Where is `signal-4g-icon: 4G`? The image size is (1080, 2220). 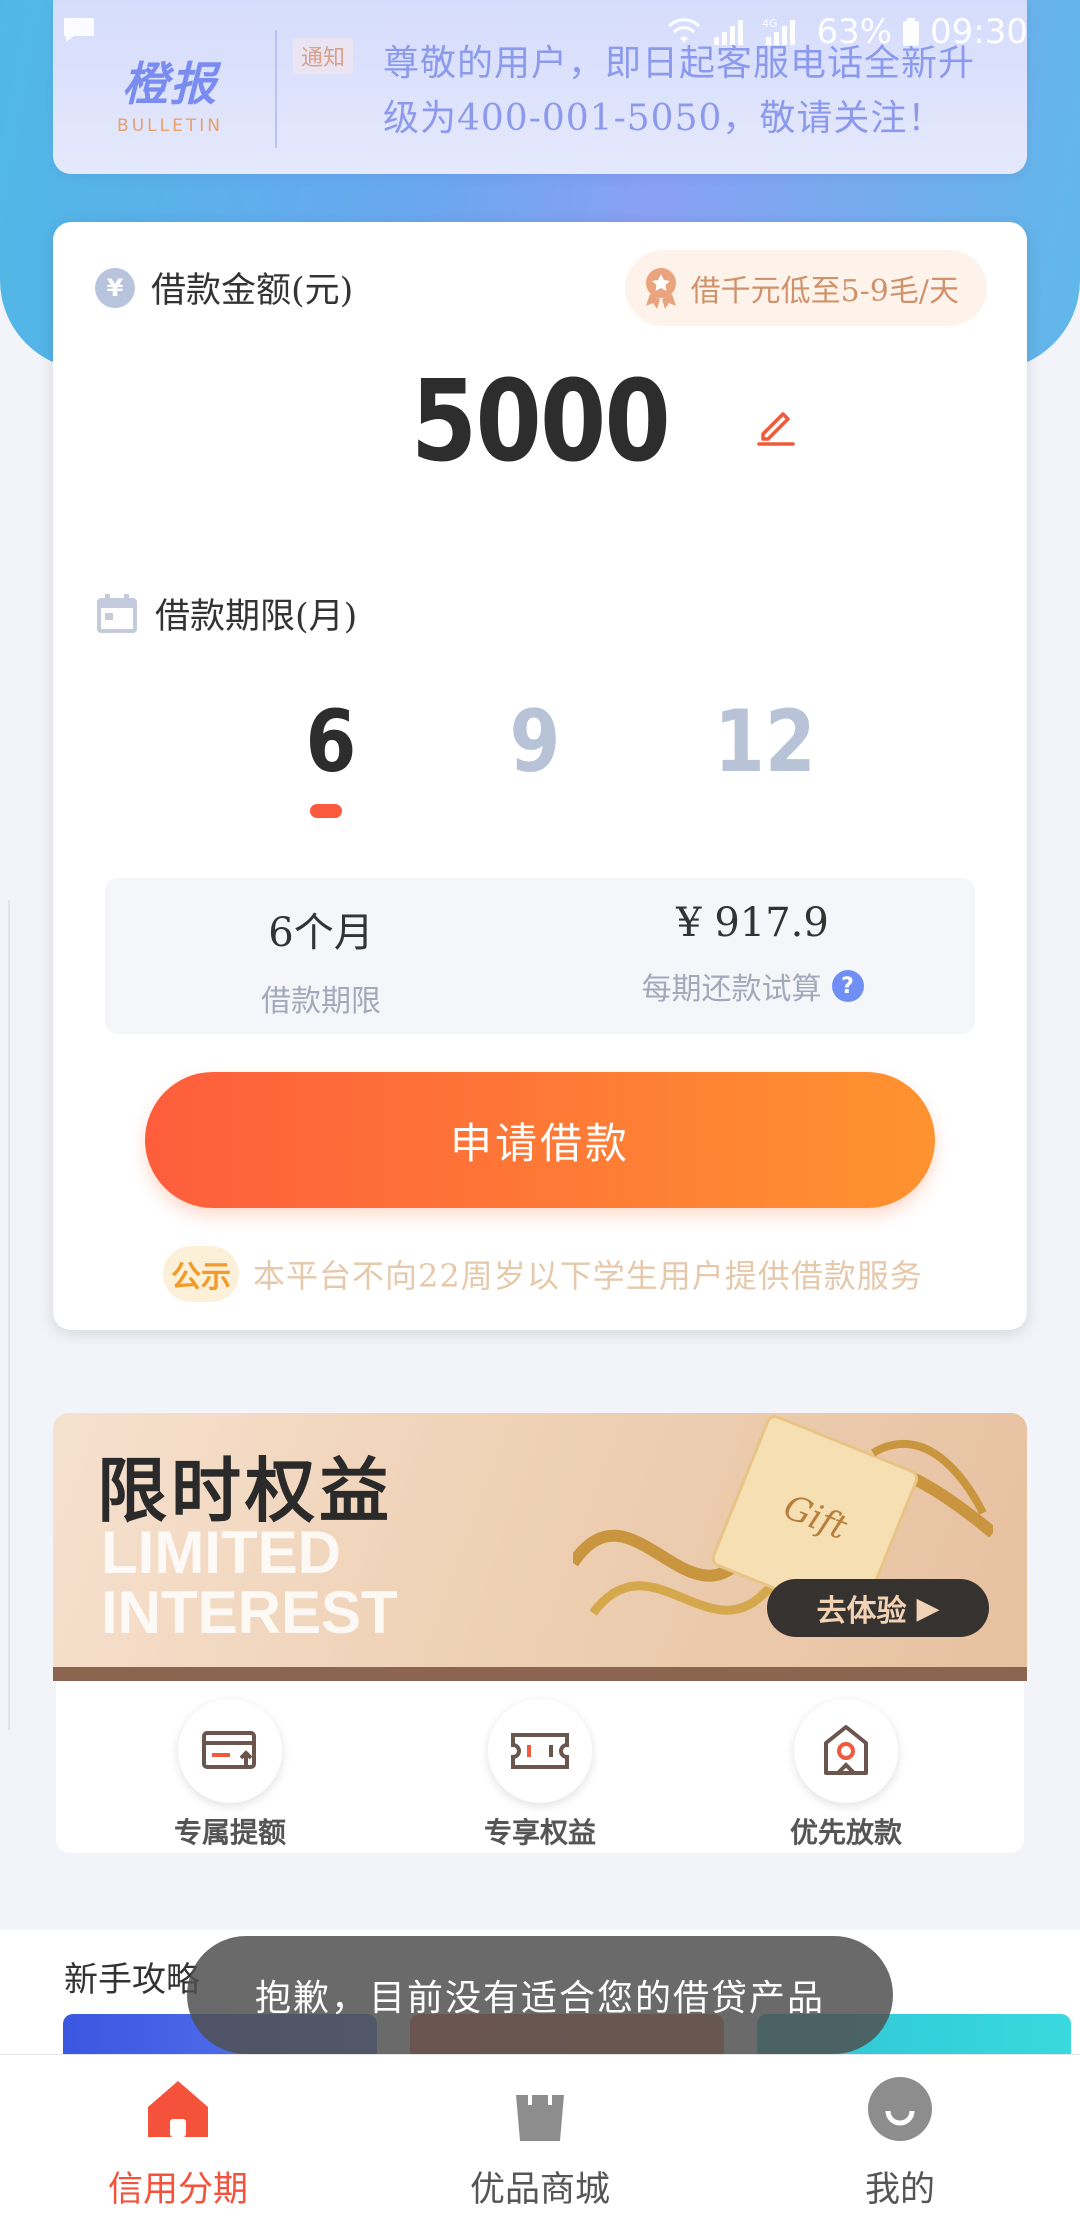
signal-4g-icon: 4G is located at coordinates (779, 31).